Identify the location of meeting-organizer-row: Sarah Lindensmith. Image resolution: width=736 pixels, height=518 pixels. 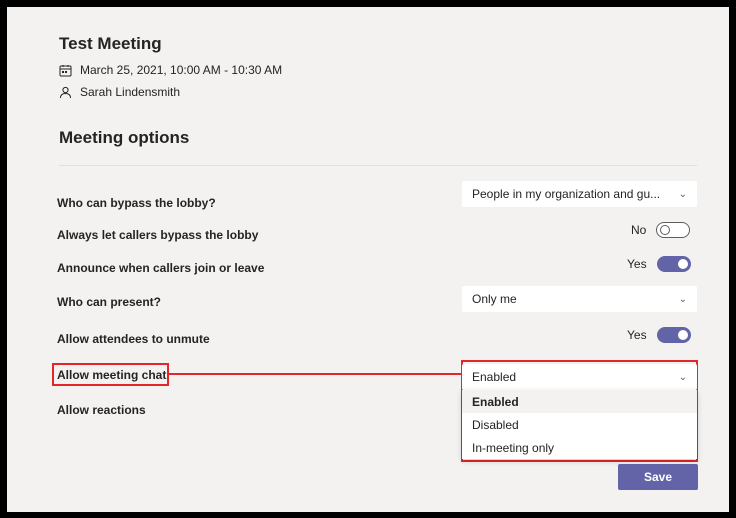
(119, 92).